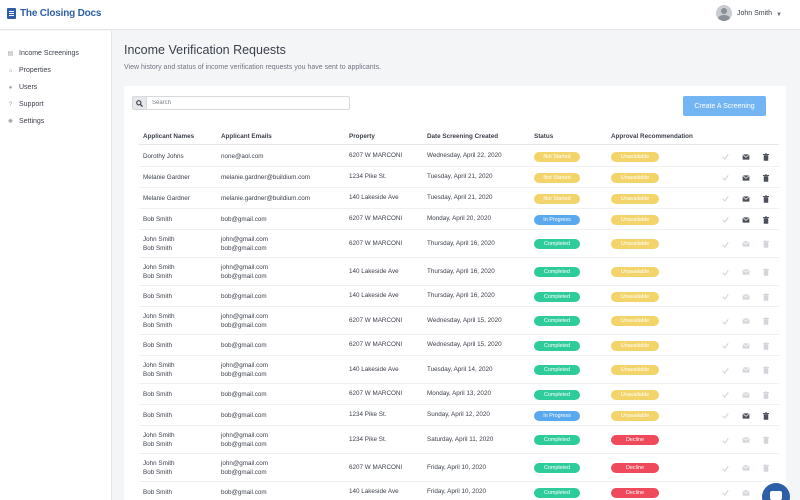 The height and width of the screenshot is (500, 800). I want to click on applicant-emails: john@gmail.com bob@gmail.com, so click(244, 370).